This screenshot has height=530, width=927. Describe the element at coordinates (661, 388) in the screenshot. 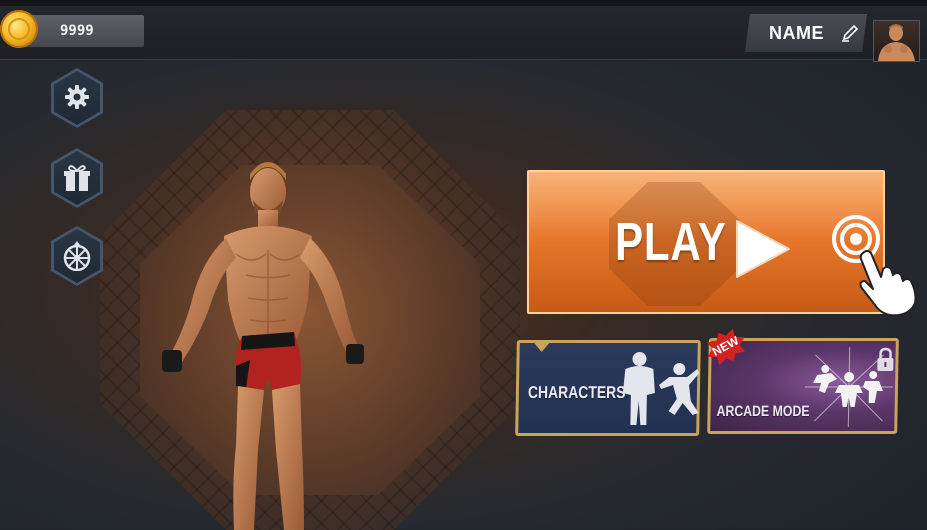

I see `fighters-silhouette-icon` at that location.